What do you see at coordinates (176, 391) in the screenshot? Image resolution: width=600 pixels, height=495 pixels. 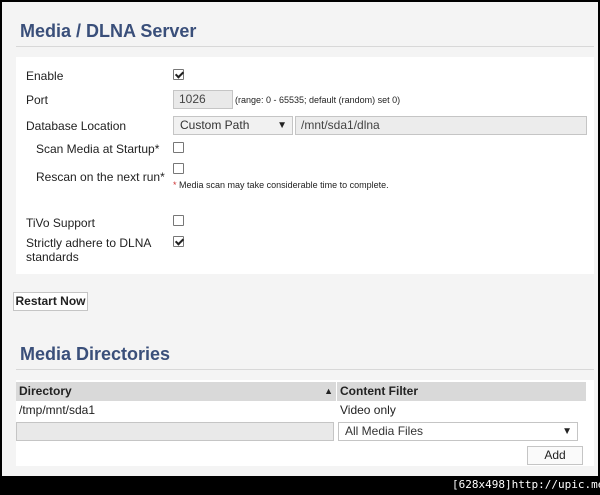 I see `col-header-directory: Directory ▲` at bounding box center [176, 391].